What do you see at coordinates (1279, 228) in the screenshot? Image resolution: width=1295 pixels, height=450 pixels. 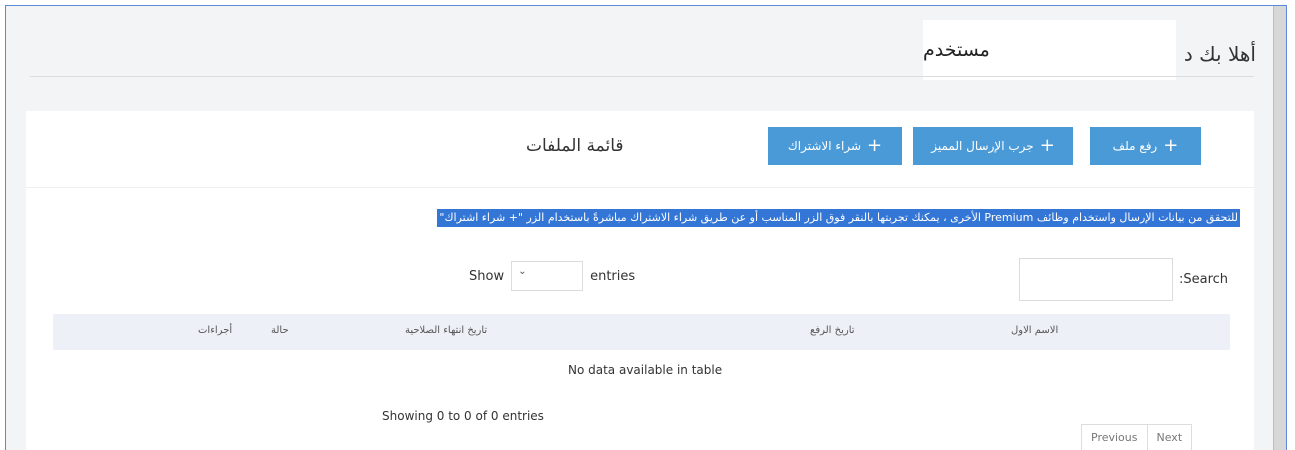 I see `scrollbar` at bounding box center [1279, 228].